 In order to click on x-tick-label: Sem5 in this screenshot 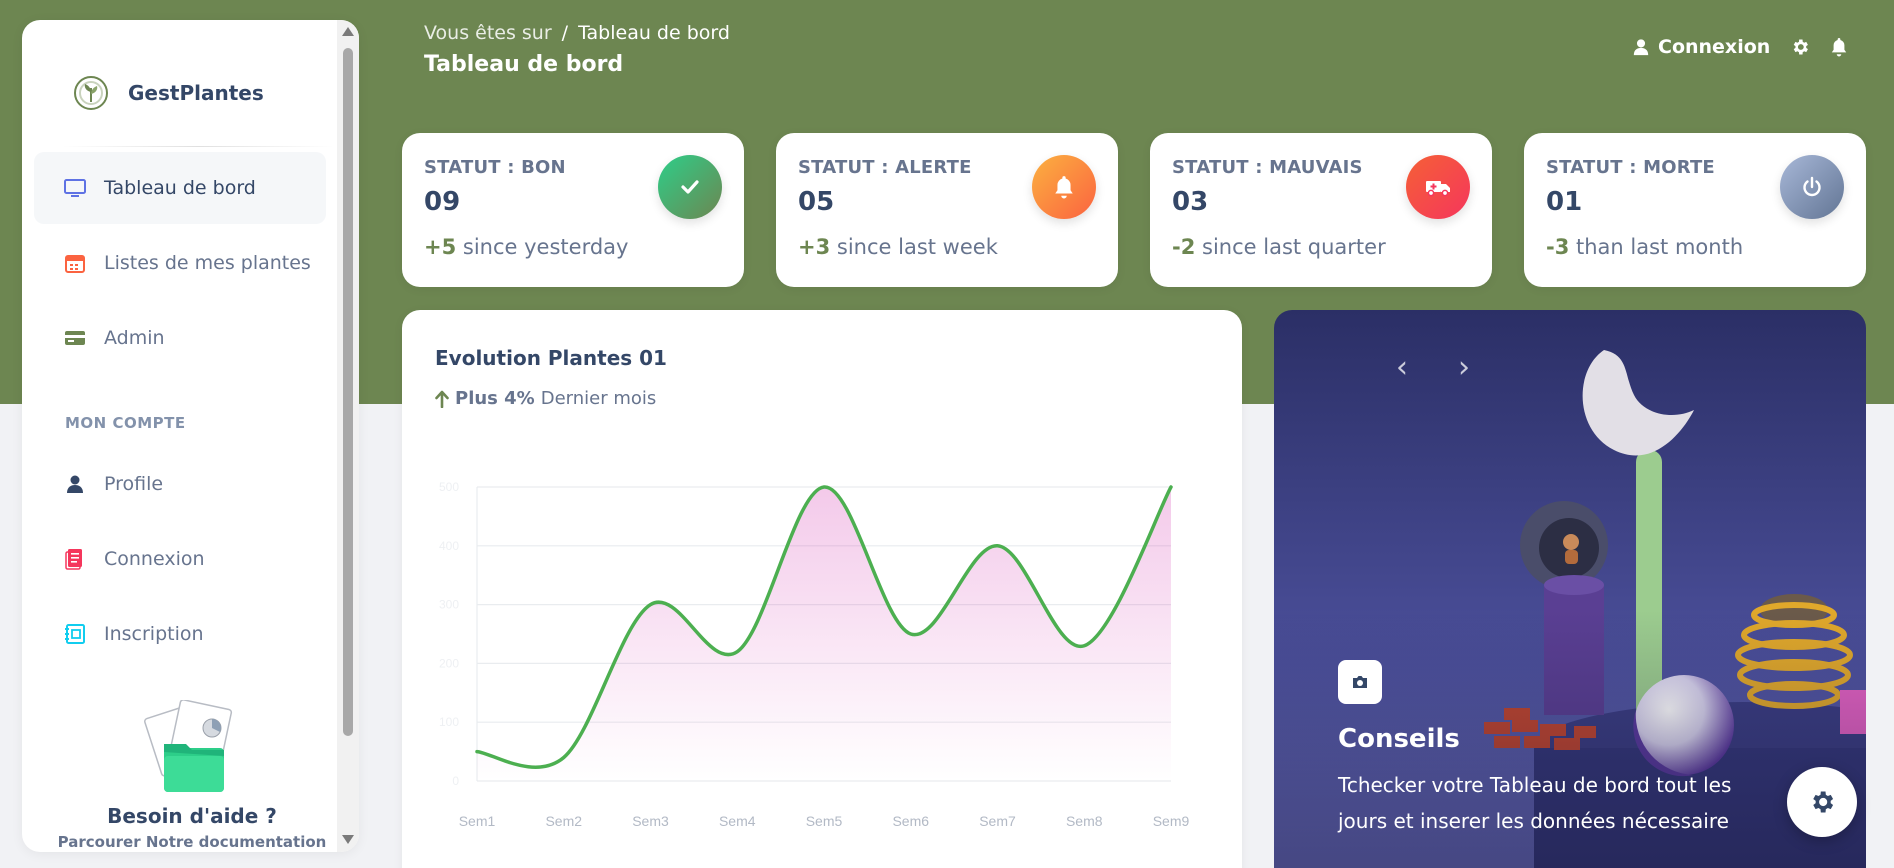, I will do `click(824, 821)`.